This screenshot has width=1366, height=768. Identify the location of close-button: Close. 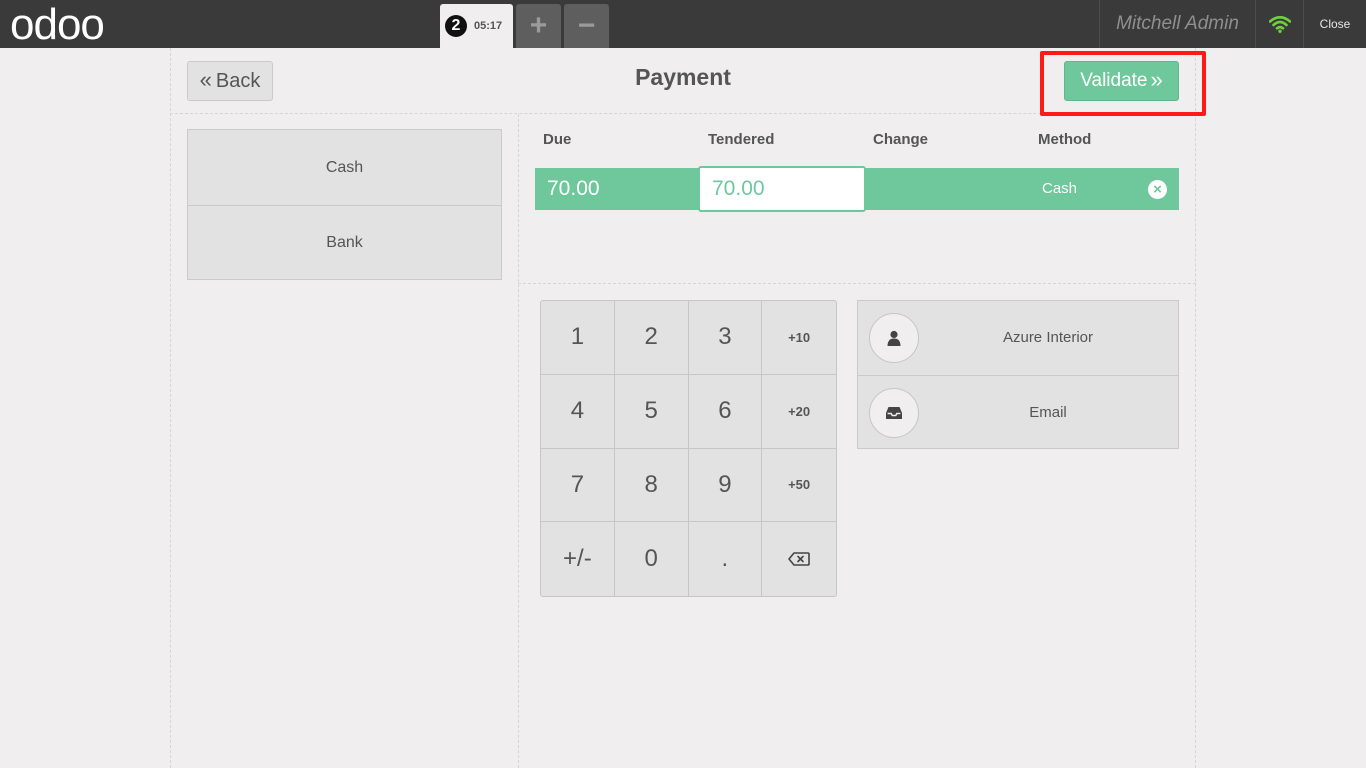
(1334, 24).